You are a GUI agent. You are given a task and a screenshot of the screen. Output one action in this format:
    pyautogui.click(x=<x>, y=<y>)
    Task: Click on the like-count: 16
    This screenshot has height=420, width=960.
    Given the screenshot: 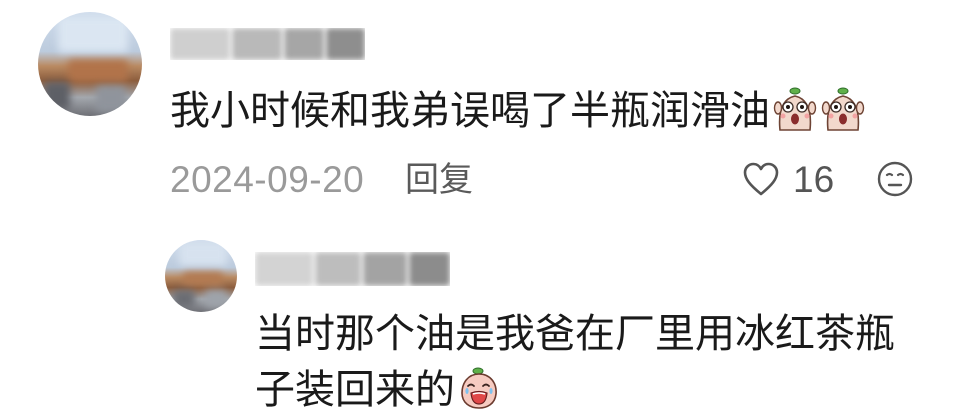 What is the action you would take?
    pyautogui.click(x=814, y=179)
    